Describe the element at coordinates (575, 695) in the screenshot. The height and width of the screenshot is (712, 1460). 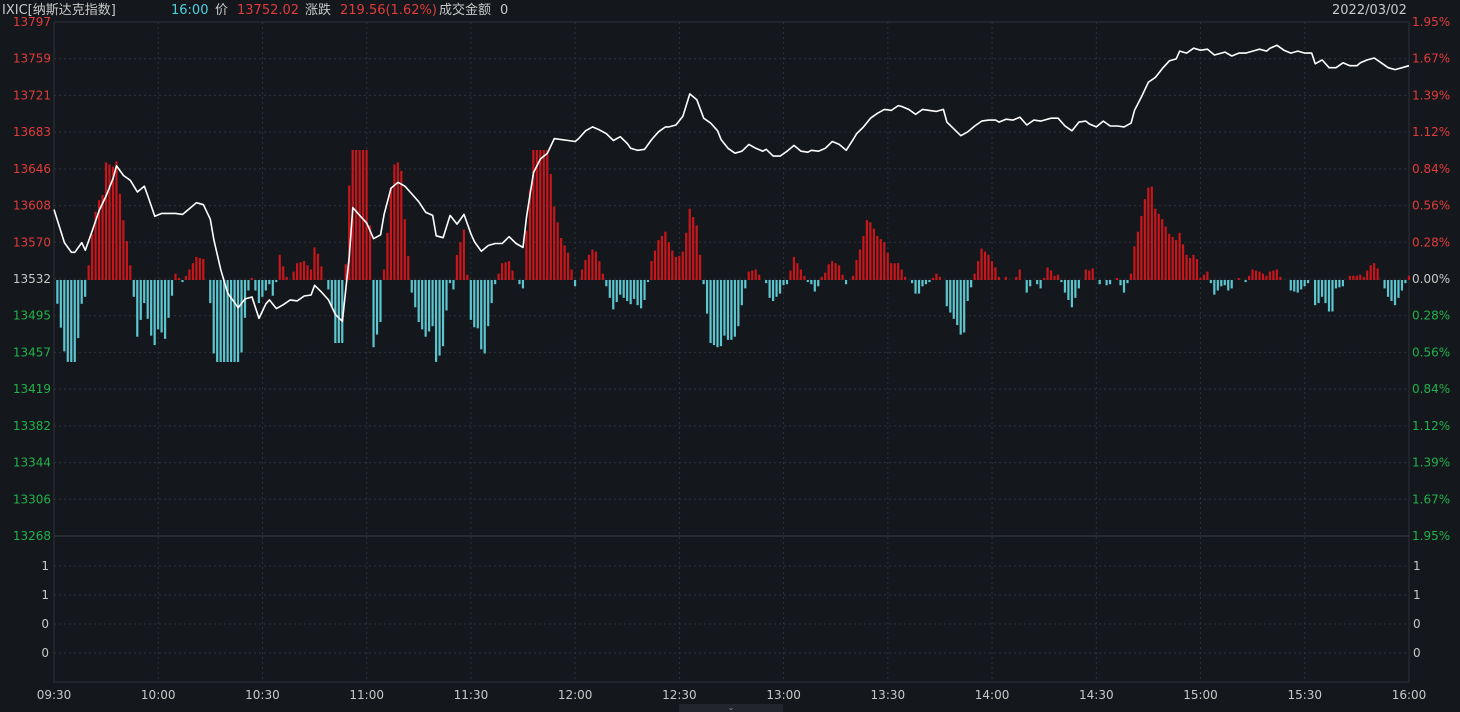
I see `time-tick-label: 12:00` at that location.